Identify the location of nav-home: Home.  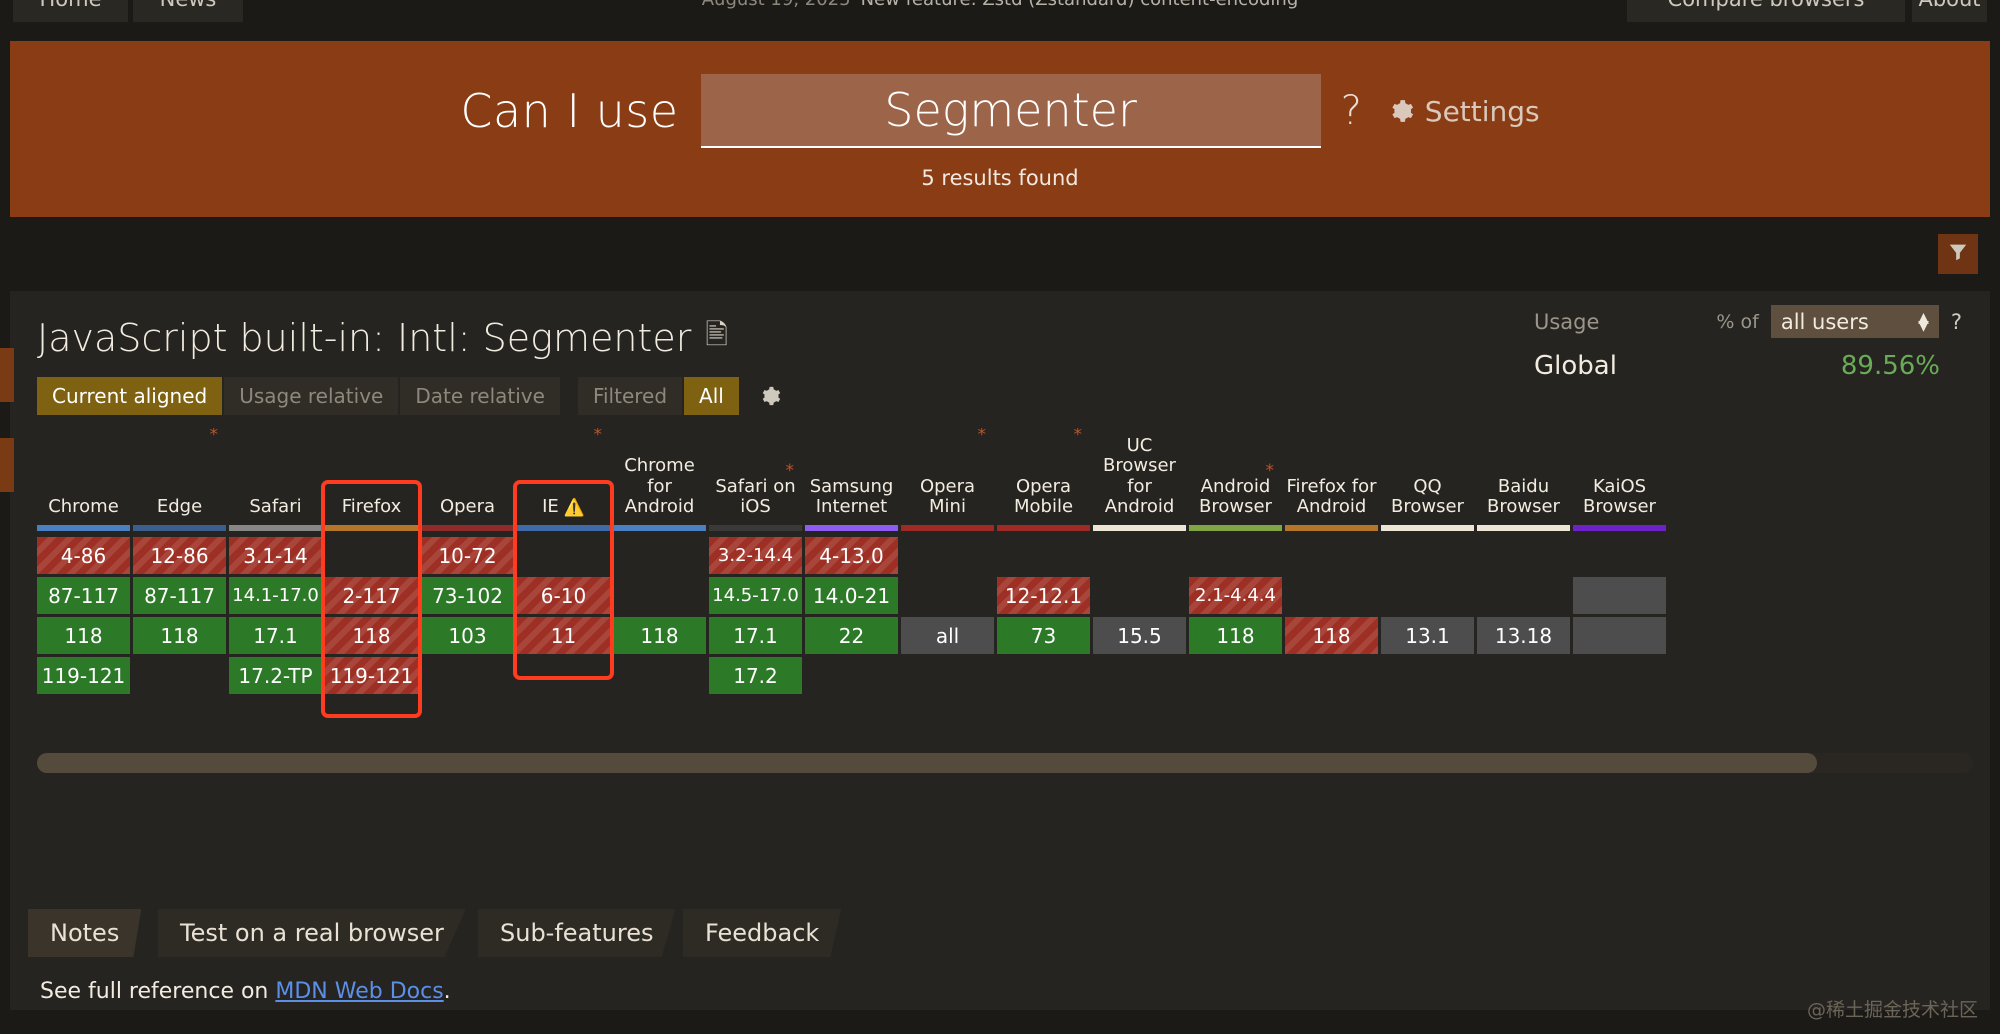
(70, 11).